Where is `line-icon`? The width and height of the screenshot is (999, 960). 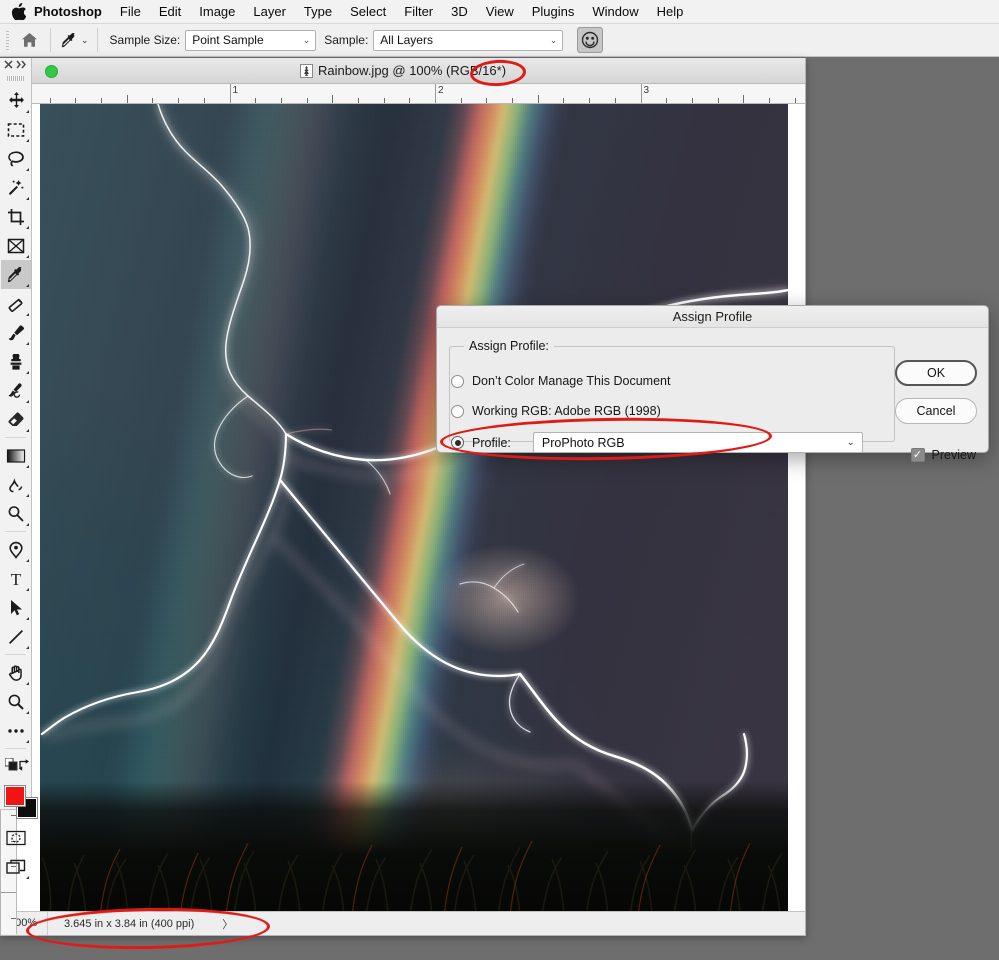
line-icon is located at coordinates (16, 636).